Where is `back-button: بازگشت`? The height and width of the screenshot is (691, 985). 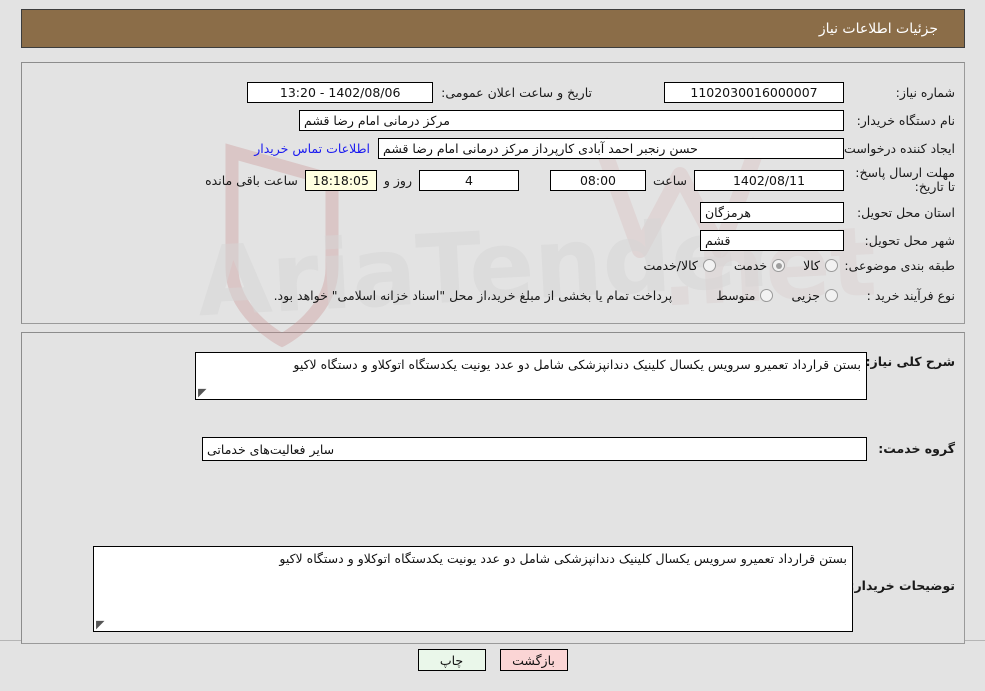
back-button: بازگشت is located at coordinates (533, 660).